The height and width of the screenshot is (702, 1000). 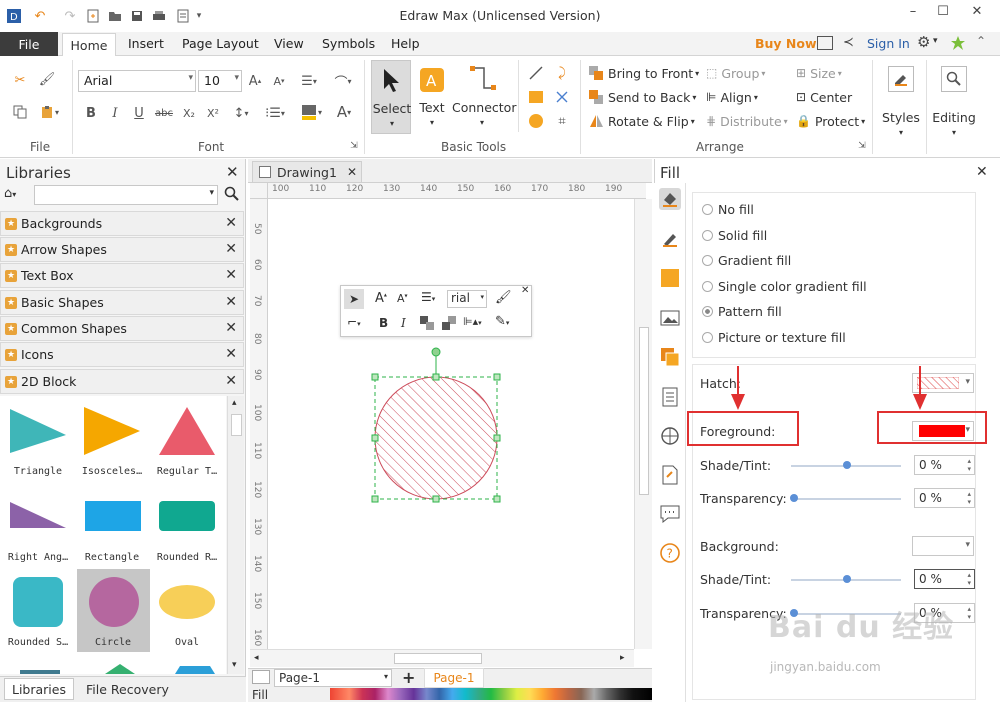 What do you see at coordinates (977, 14) in the screenshot?
I see `close-button: ✕` at bounding box center [977, 14].